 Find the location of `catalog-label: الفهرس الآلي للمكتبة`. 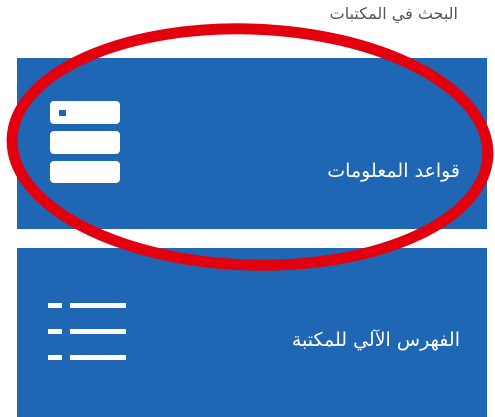

catalog-label: الفهرس الآلي للمكتبة is located at coordinates (375, 340).